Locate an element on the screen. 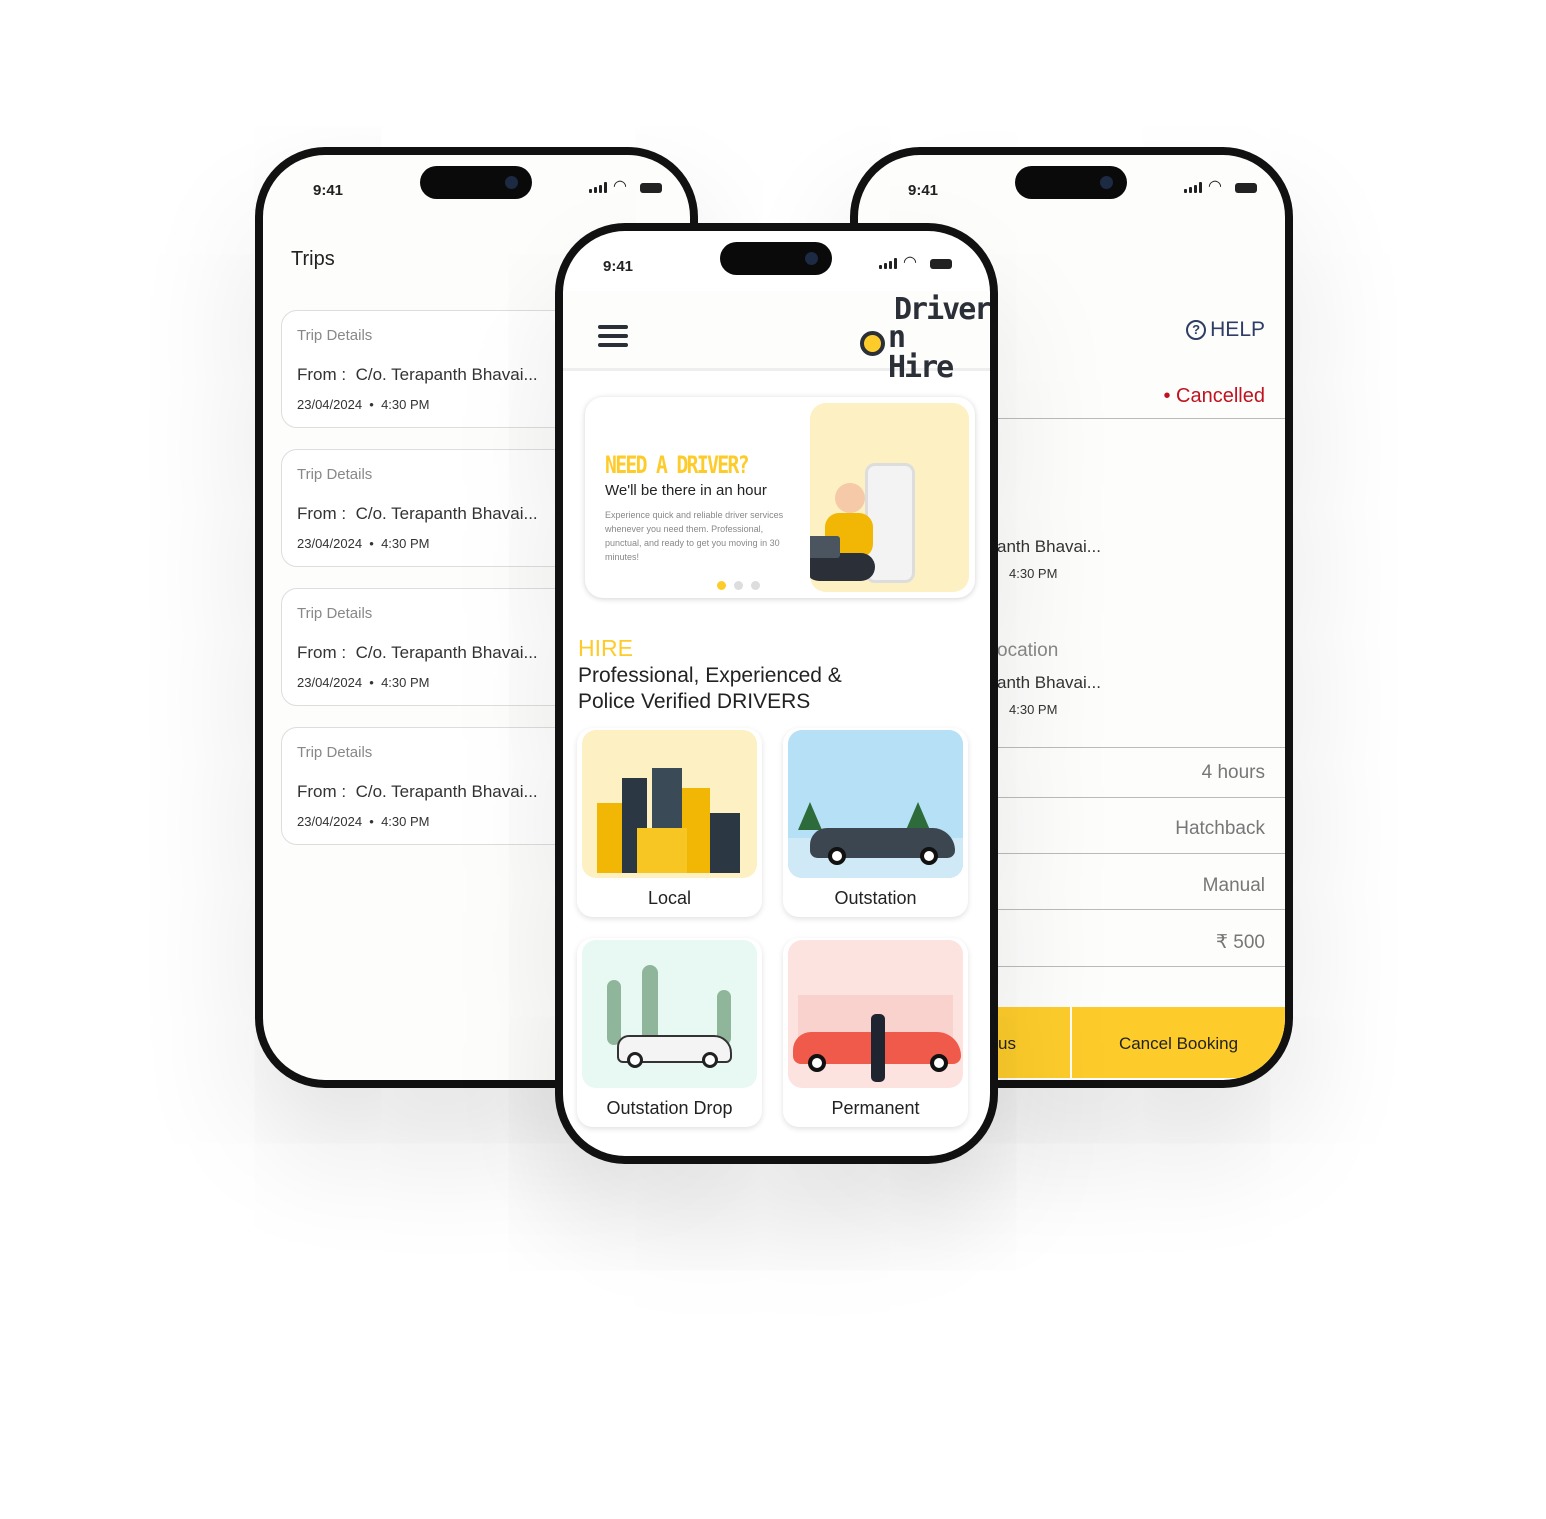 This screenshot has width=1546, height=1519. help-button: ? HELP is located at coordinates (1225, 330).